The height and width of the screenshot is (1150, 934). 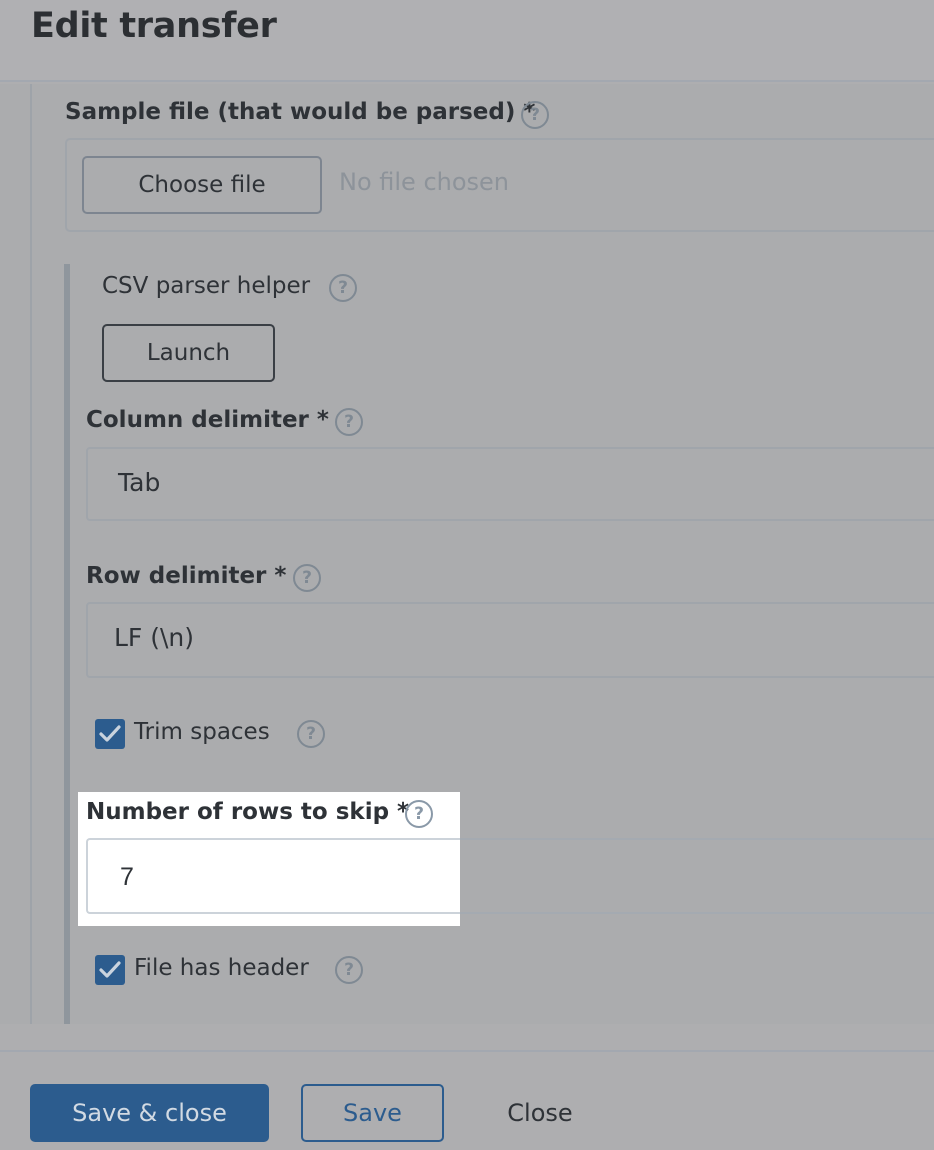 I want to click on section-bar, so click(x=31, y=554).